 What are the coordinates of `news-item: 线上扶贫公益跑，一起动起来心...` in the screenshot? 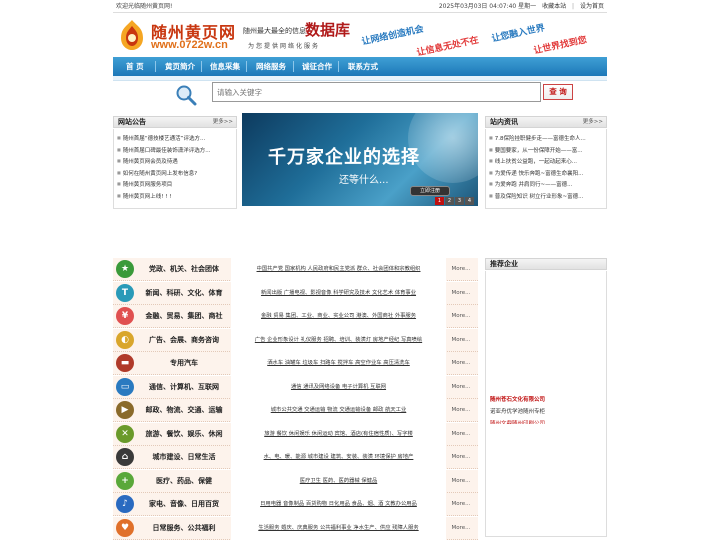 It's located at (549, 161).